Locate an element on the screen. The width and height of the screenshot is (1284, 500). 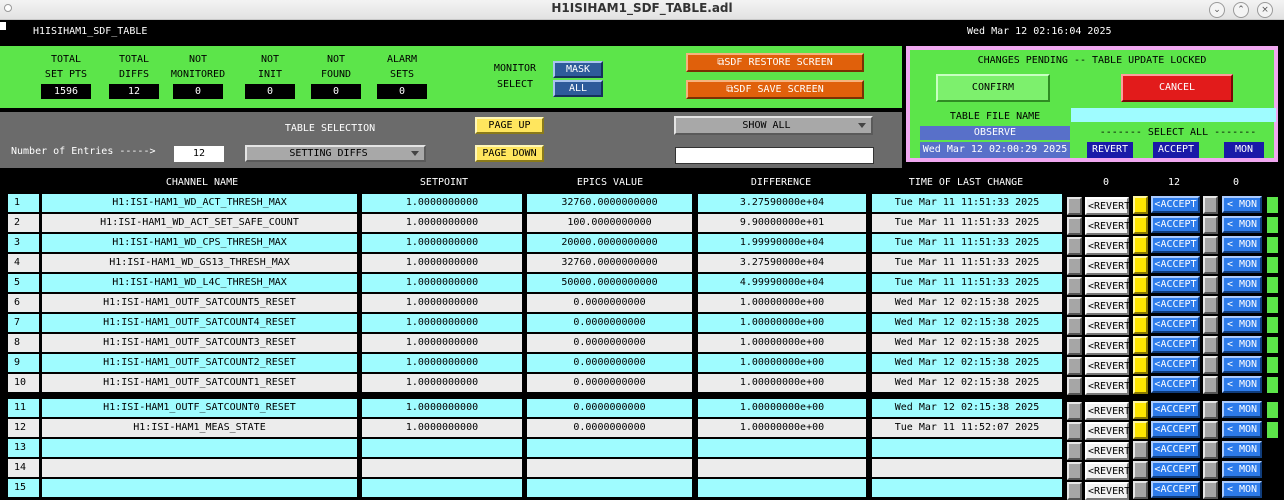
show-all-dropdown: SHOW ALL is located at coordinates (773, 125).